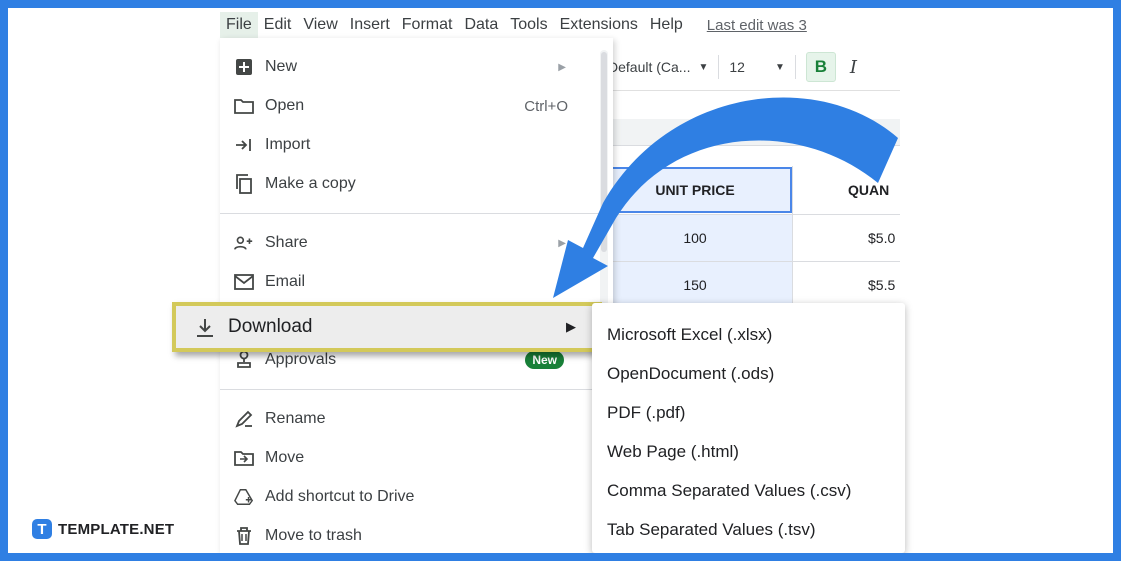 The width and height of the screenshot is (1121, 561). What do you see at coordinates (116, 529) in the screenshot?
I see `logo-text: TEMPLATE.NET` at bounding box center [116, 529].